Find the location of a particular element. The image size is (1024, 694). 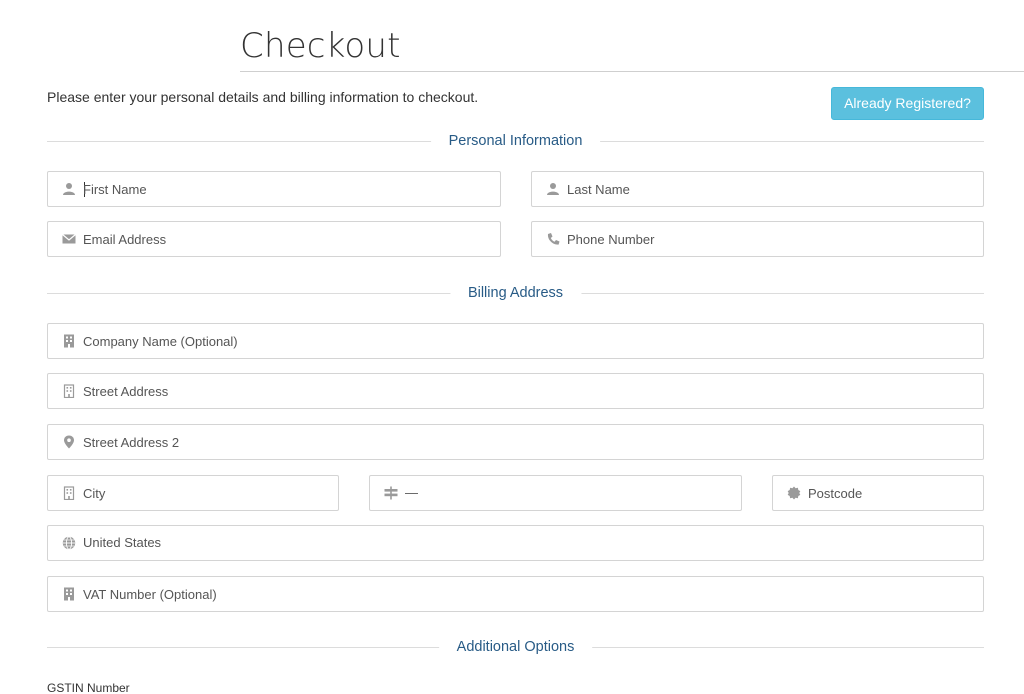

first-name-field is located at coordinates (274, 189).